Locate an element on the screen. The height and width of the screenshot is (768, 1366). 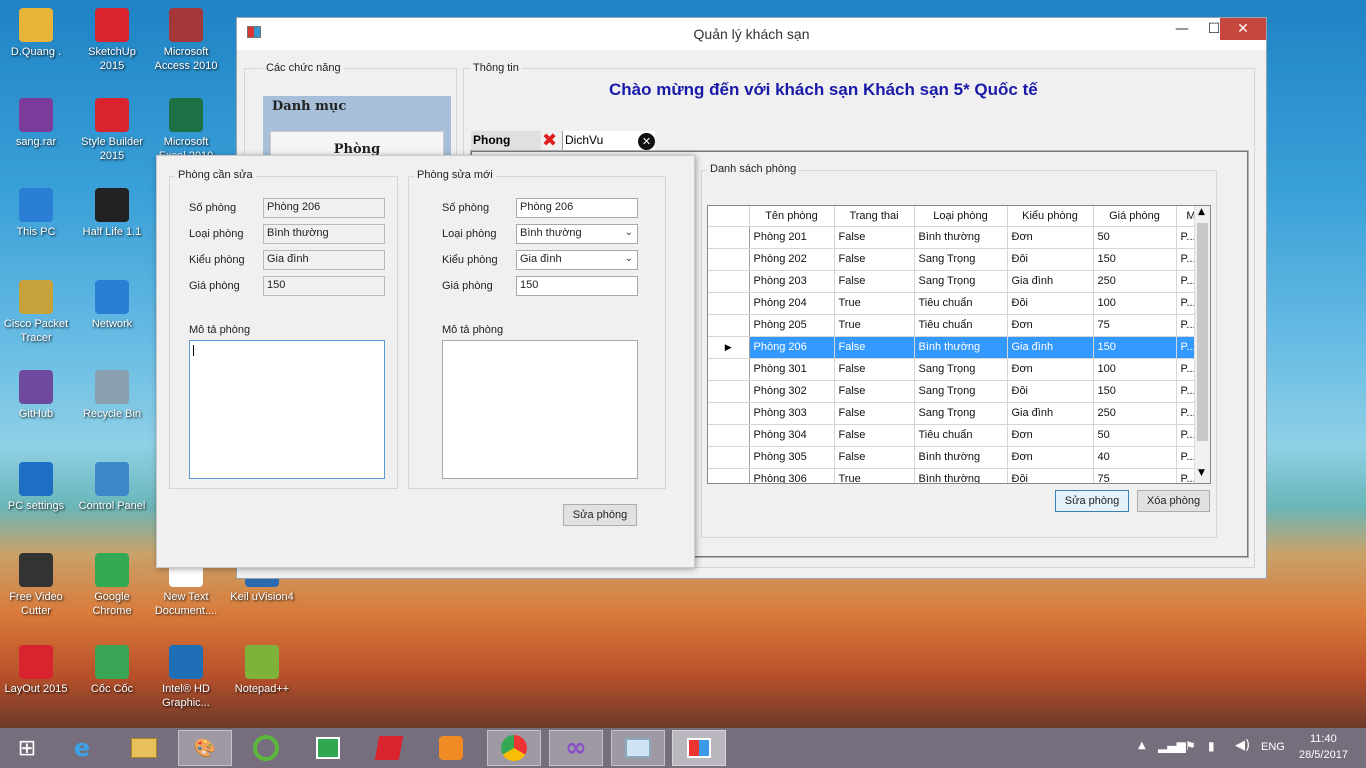
edit-room-button: Sửa phòng is located at coordinates (1092, 501).